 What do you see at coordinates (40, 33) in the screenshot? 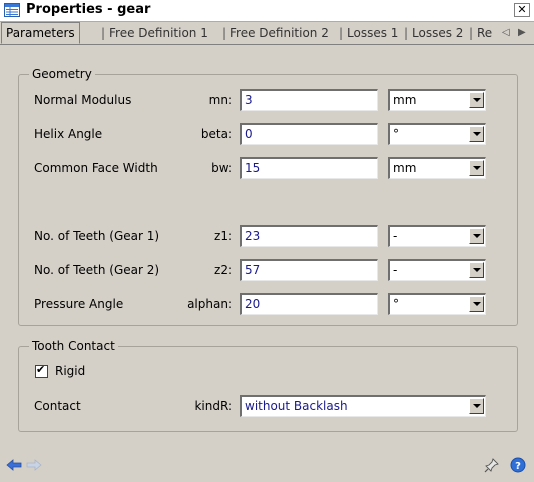
I see `tab-parameters: Parameters` at bounding box center [40, 33].